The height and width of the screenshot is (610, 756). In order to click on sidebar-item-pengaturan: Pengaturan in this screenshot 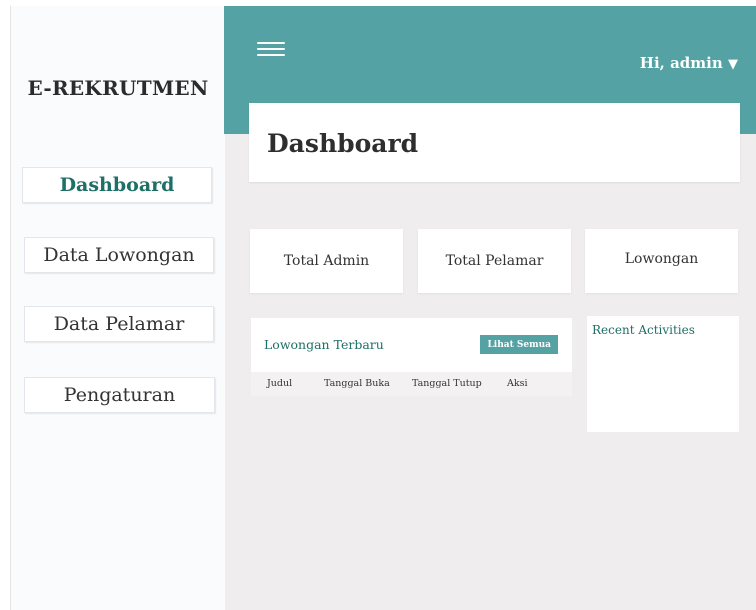, I will do `click(119, 395)`.